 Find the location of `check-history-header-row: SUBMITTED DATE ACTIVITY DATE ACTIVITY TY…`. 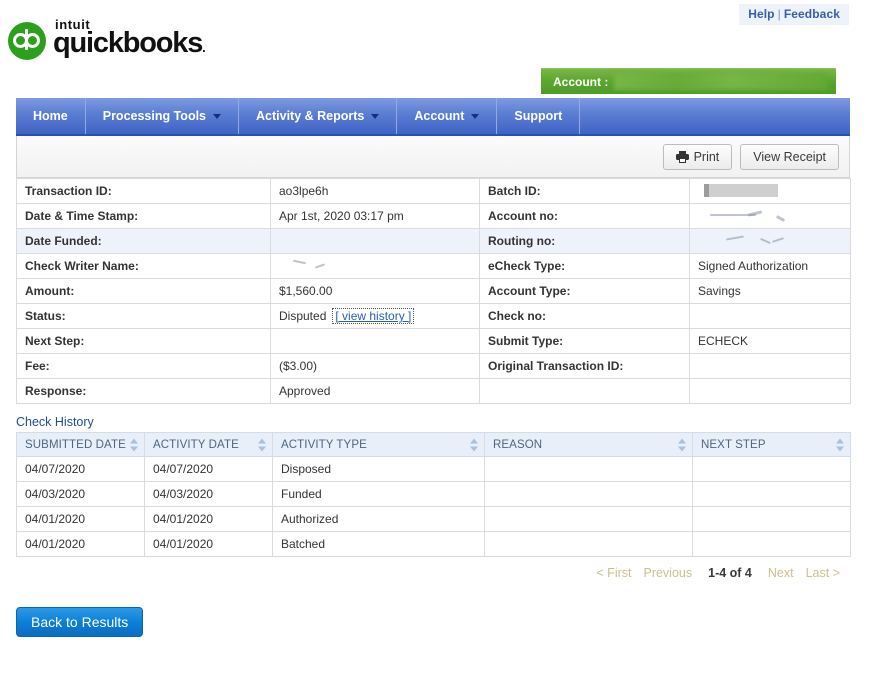

check-history-header-row: SUBMITTED DATE ACTIVITY DATE ACTIVITY TY… is located at coordinates (433, 444).